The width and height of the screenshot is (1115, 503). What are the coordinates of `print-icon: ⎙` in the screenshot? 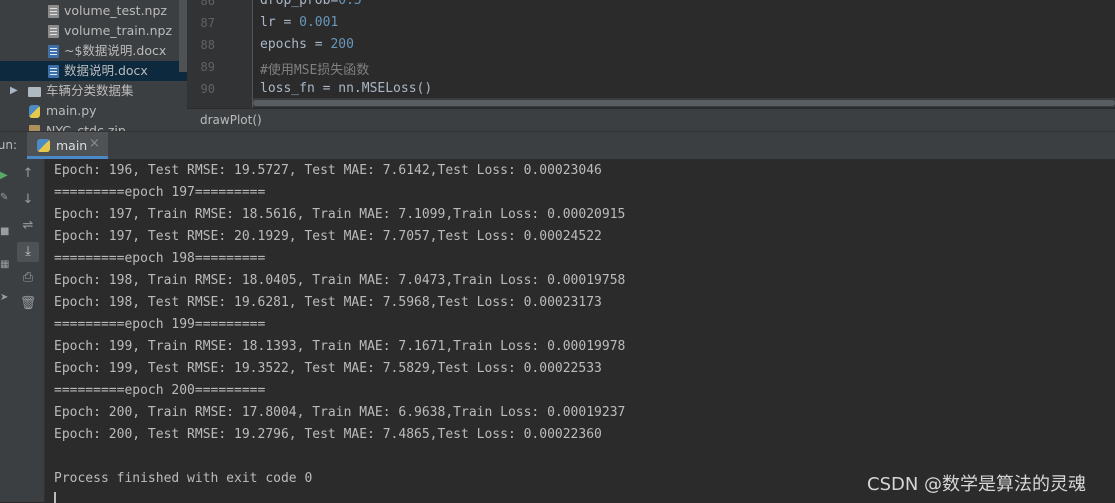 It's located at (28, 278).